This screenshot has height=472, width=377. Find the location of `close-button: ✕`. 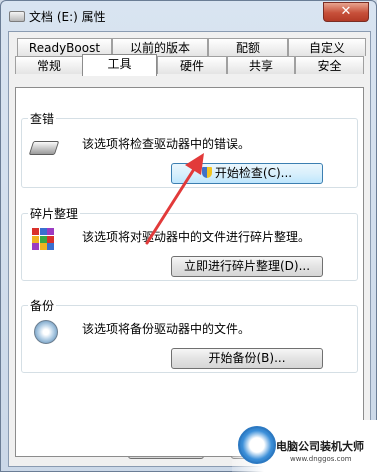

close-button: ✕ is located at coordinates (346, 12).